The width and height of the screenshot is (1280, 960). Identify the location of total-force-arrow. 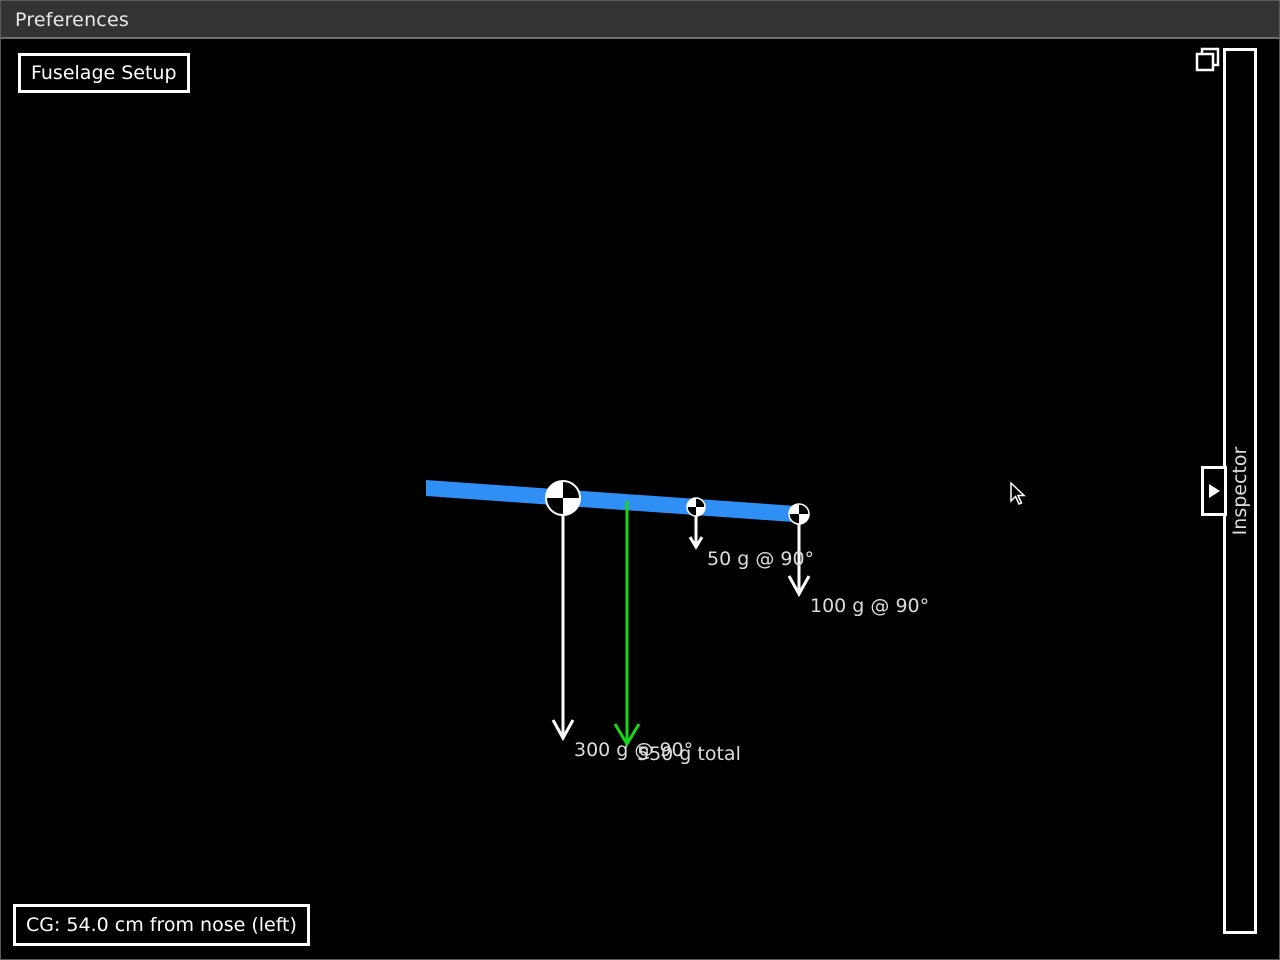
(627, 624).